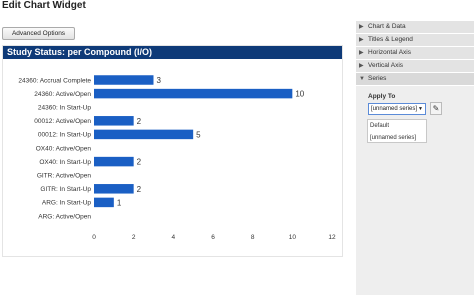 This screenshot has height=295, width=474. What do you see at coordinates (38, 33) in the screenshot?
I see `advanced-options-button: Advanced Options` at bounding box center [38, 33].